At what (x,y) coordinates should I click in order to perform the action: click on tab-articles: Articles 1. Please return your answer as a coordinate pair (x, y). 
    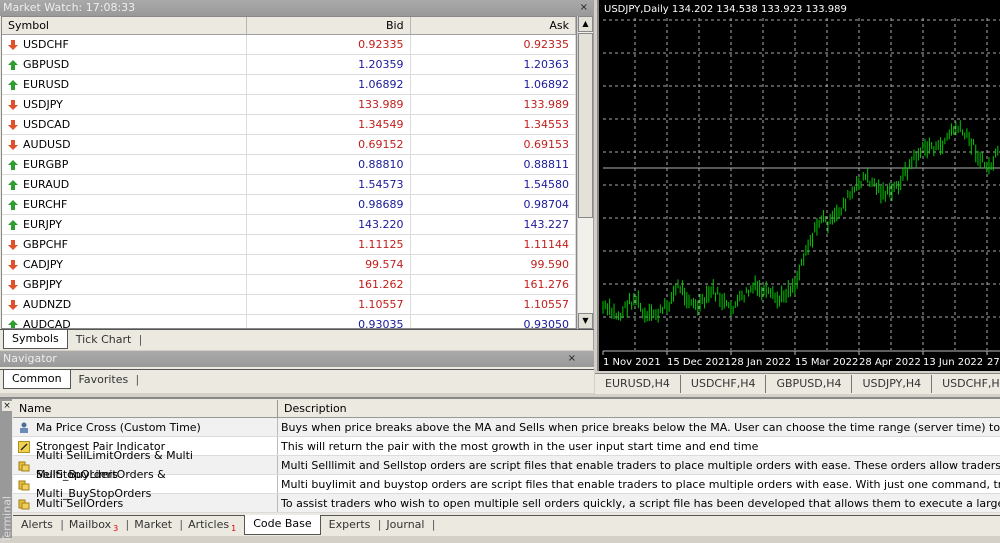
    Looking at the image, I should click on (213, 525).